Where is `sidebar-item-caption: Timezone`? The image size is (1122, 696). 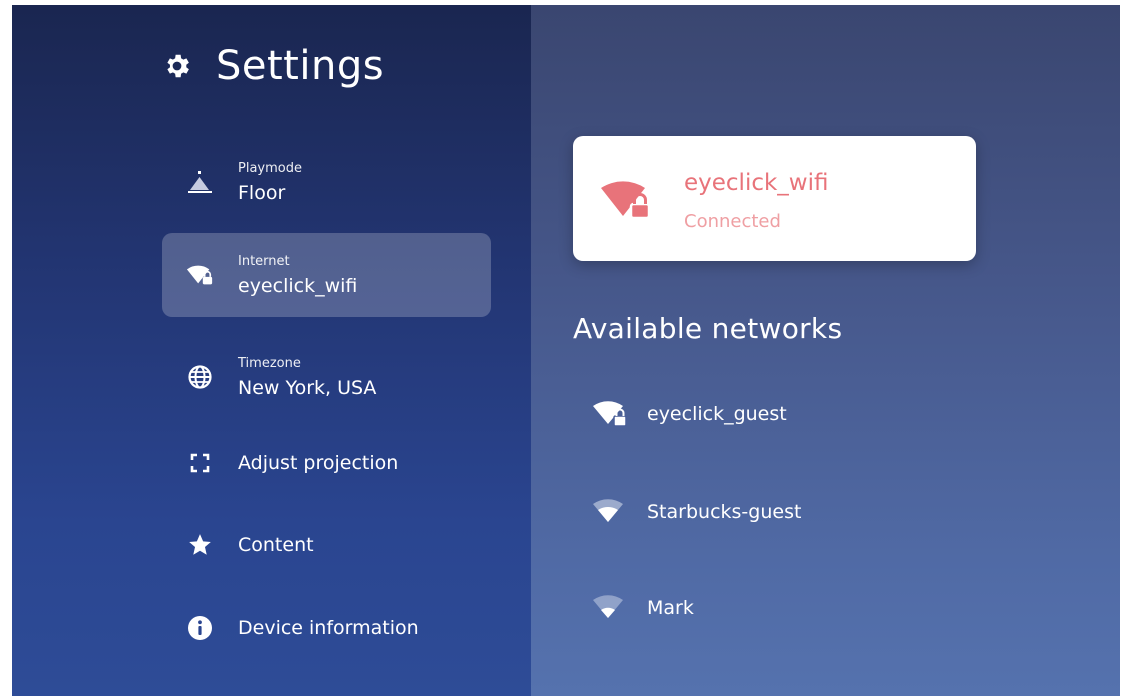 sidebar-item-caption: Timezone is located at coordinates (269, 363).